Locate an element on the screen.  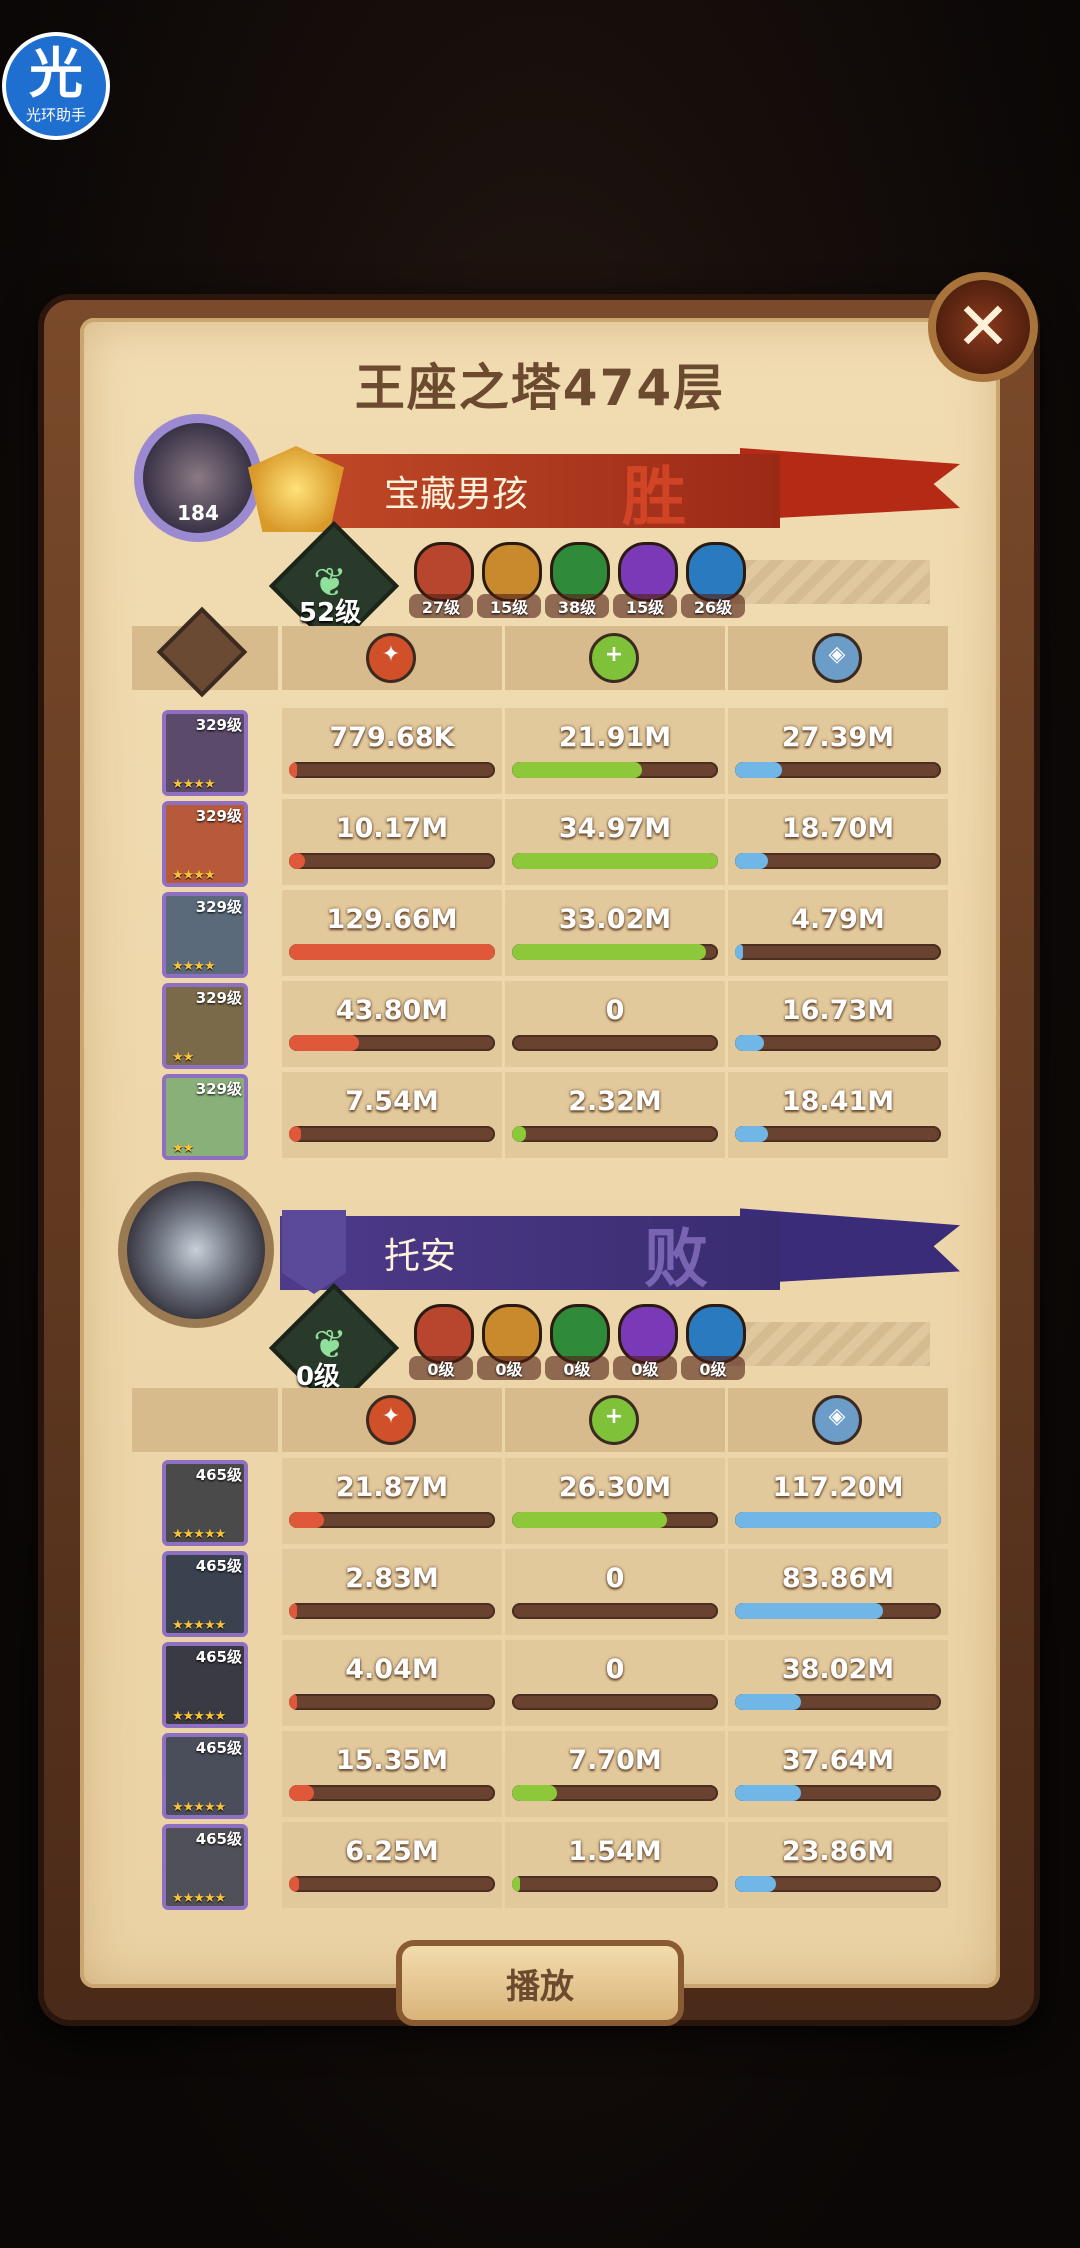
stat-value-dmg: 6.25M is located at coordinates (392, 1851).